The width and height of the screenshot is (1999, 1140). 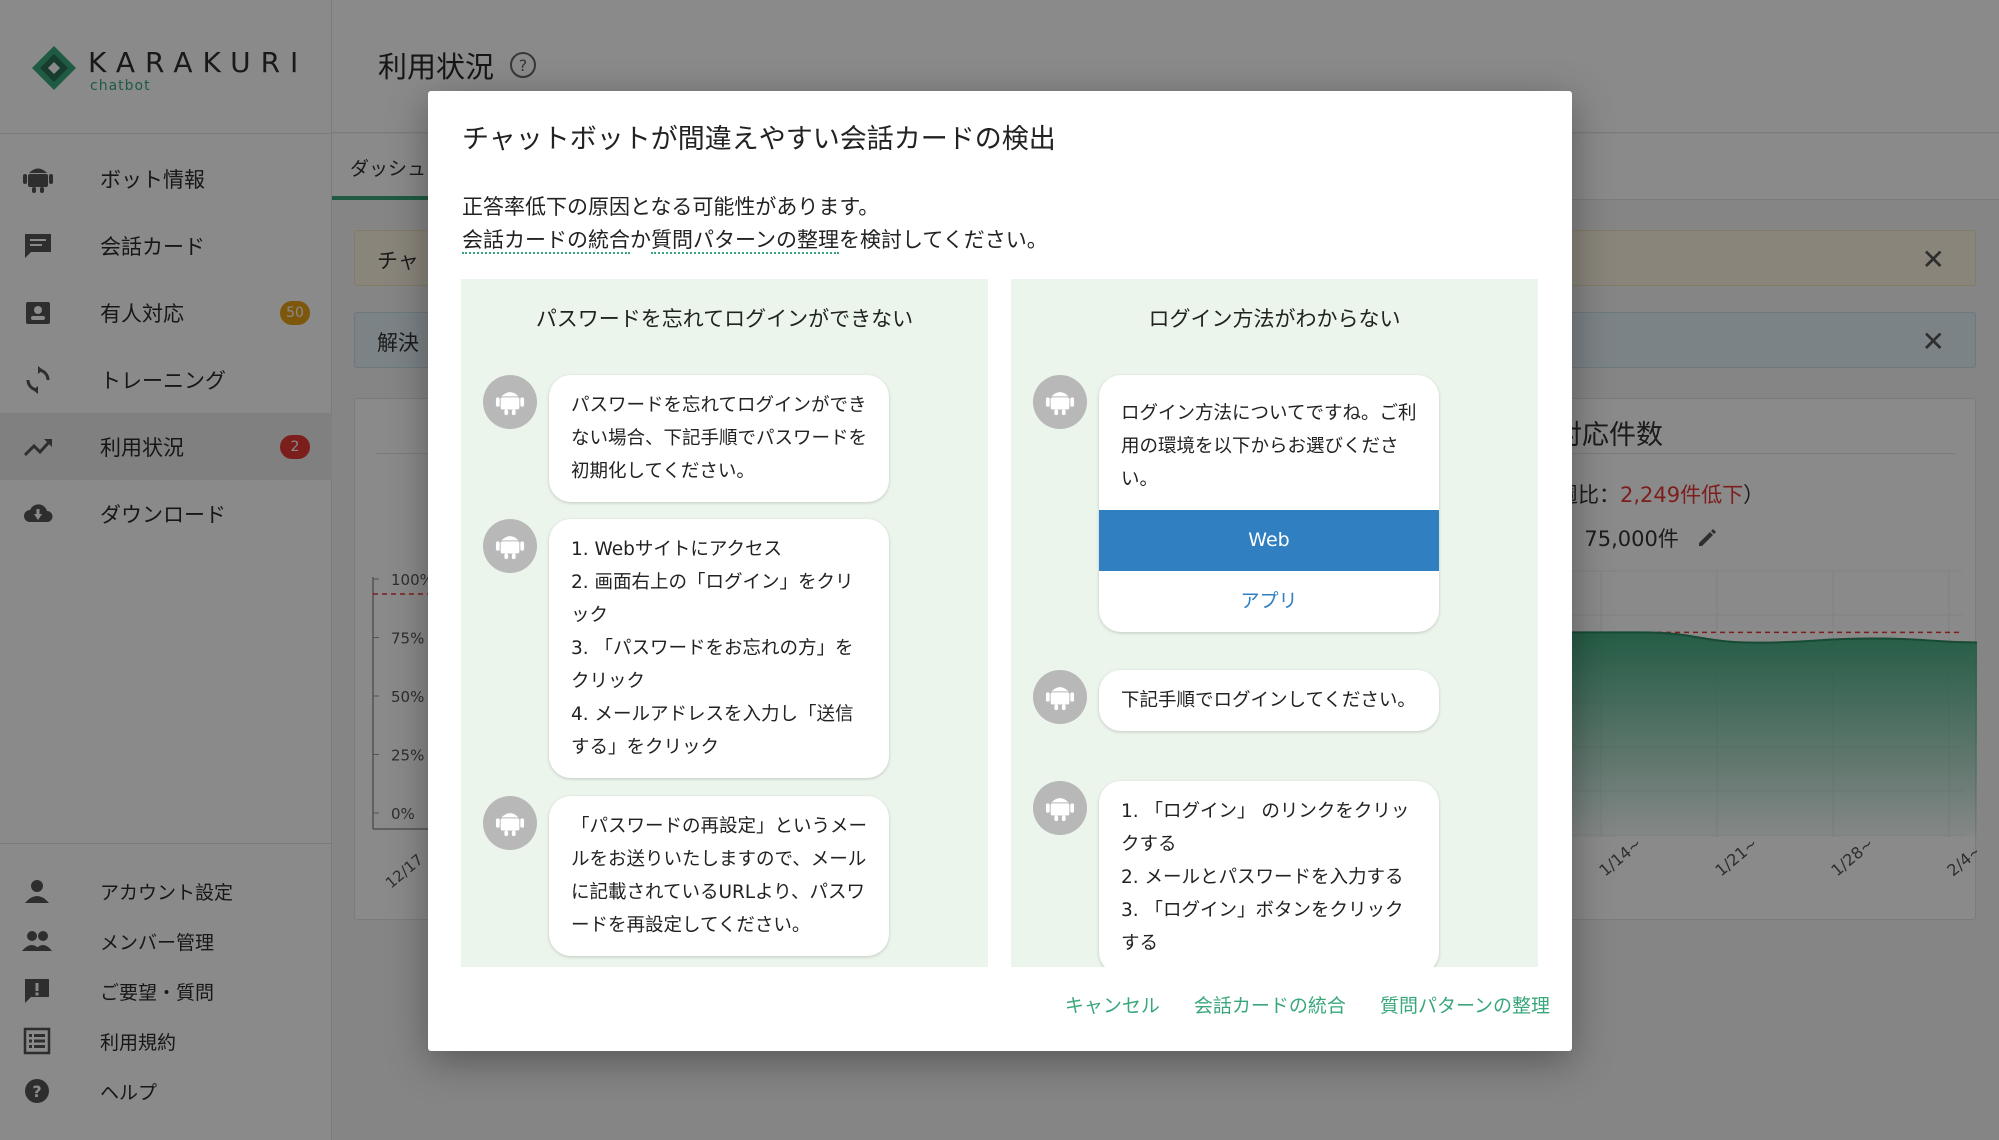 I want to click on merge-cards-term: 会話カードの統合, so click(x=546, y=241).